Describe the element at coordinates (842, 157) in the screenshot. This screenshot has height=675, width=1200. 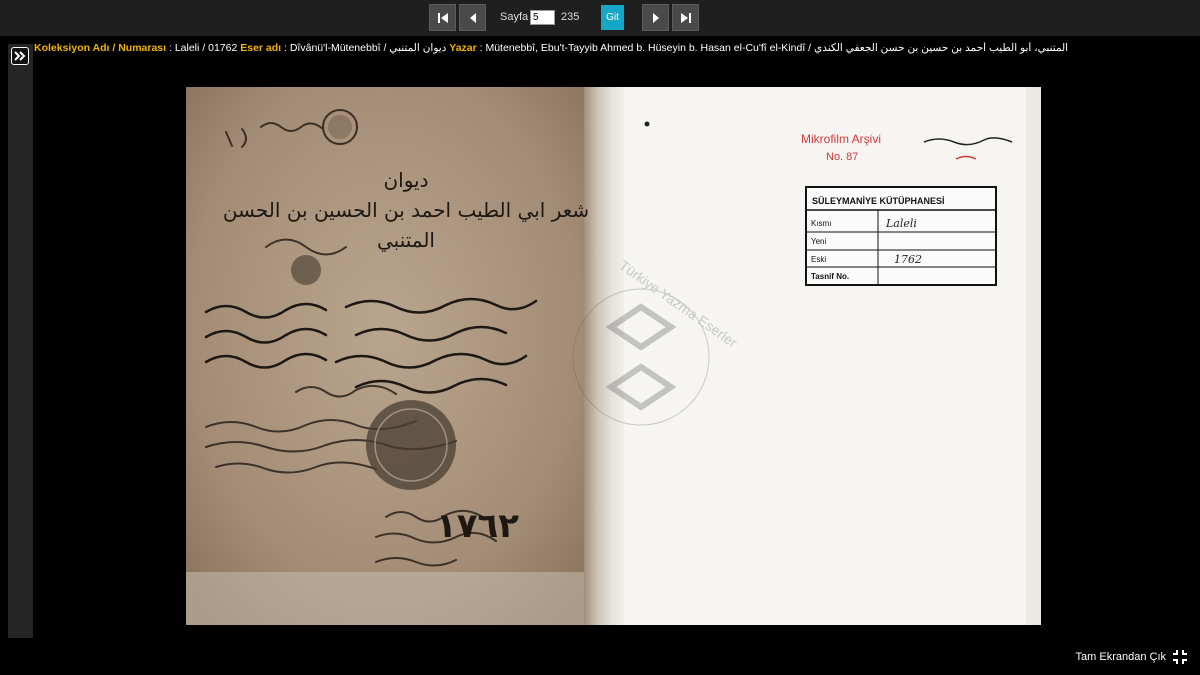
I see `archive-stamp-no: No. 87` at that location.